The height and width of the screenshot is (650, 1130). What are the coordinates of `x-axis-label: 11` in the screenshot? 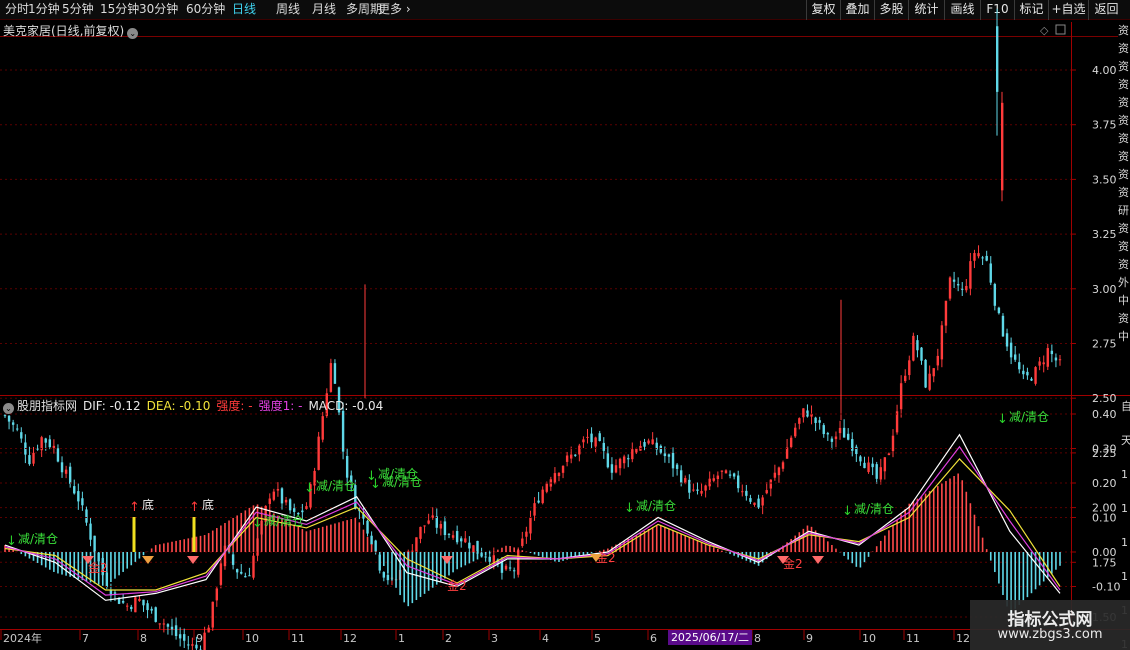 It's located at (298, 638).